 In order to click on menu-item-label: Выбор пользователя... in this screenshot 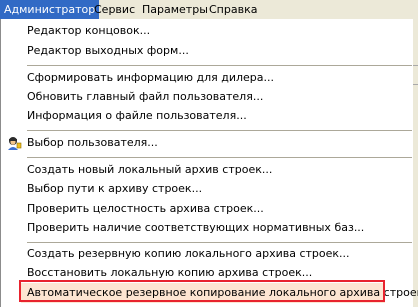, I will do `click(92, 142)`.